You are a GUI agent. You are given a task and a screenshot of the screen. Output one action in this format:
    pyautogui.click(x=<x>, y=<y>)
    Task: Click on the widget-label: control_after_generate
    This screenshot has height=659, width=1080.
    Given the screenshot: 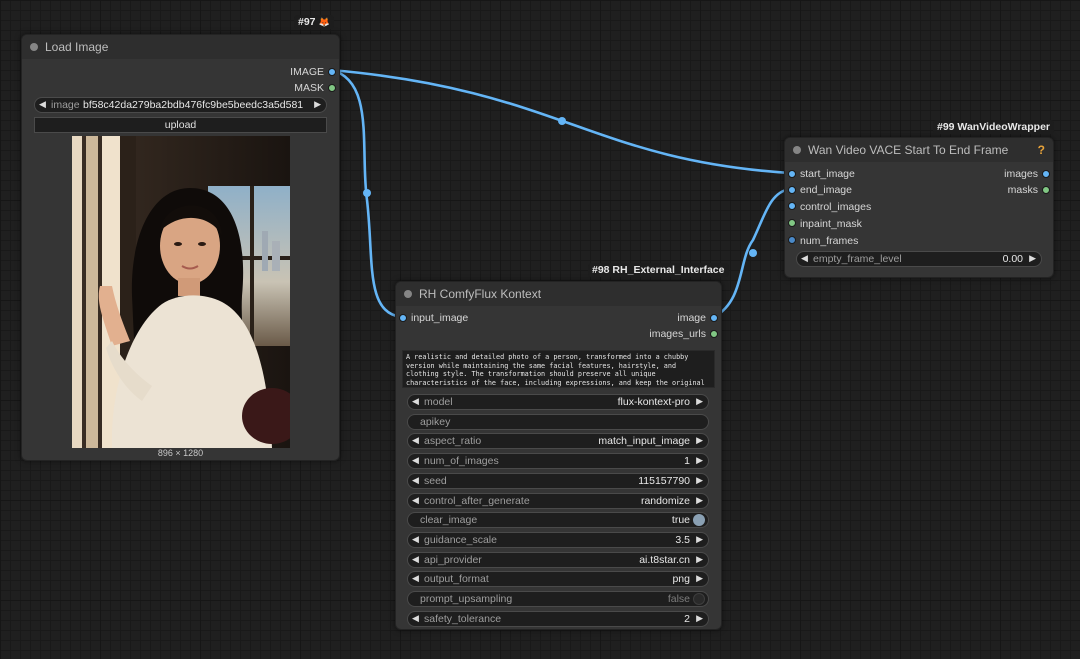 What is the action you would take?
    pyautogui.click(x=477, y=500)
    